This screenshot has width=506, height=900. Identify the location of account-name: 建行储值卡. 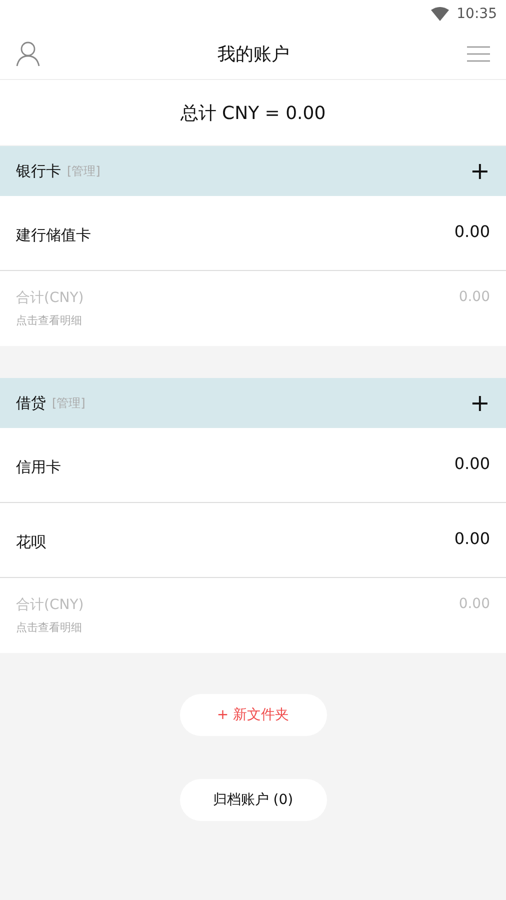
(53, 235).